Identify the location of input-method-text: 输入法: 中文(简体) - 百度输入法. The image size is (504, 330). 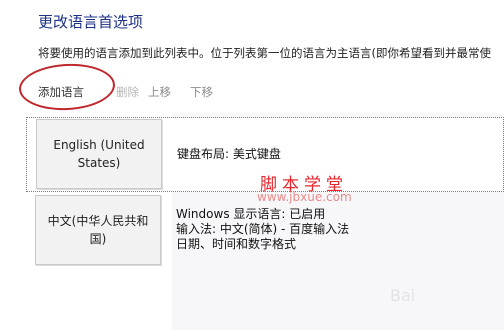
(263, 229).